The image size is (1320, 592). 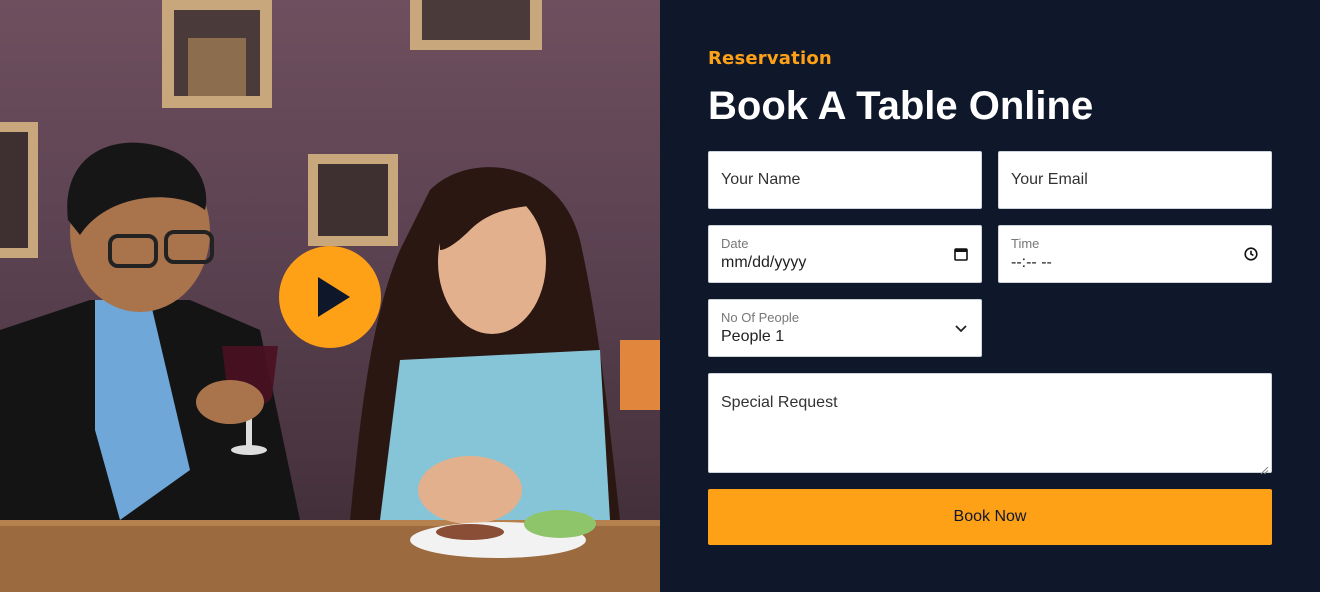 What do you see at coordinates (764, 262) in the screenshot?
I see `date-value: mm/dd/yyyy` at bounding box center [764, 262].